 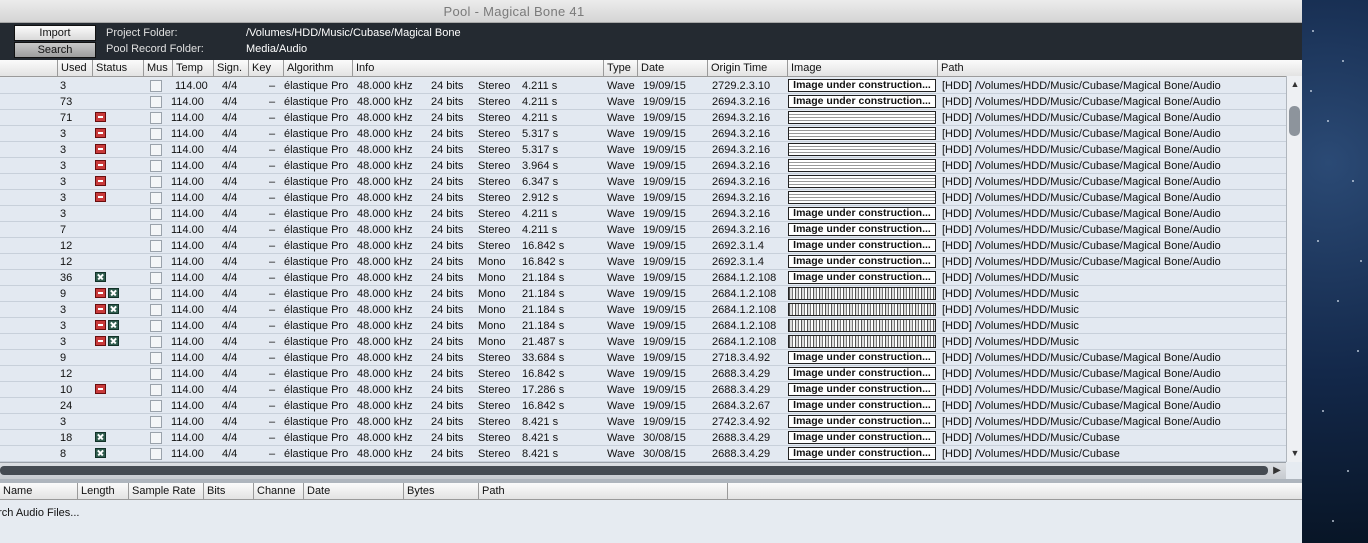 What do you see at coordinates (100, 197) in the screenshot?
I see `record-status-icon` at bounding box center [100, 197].